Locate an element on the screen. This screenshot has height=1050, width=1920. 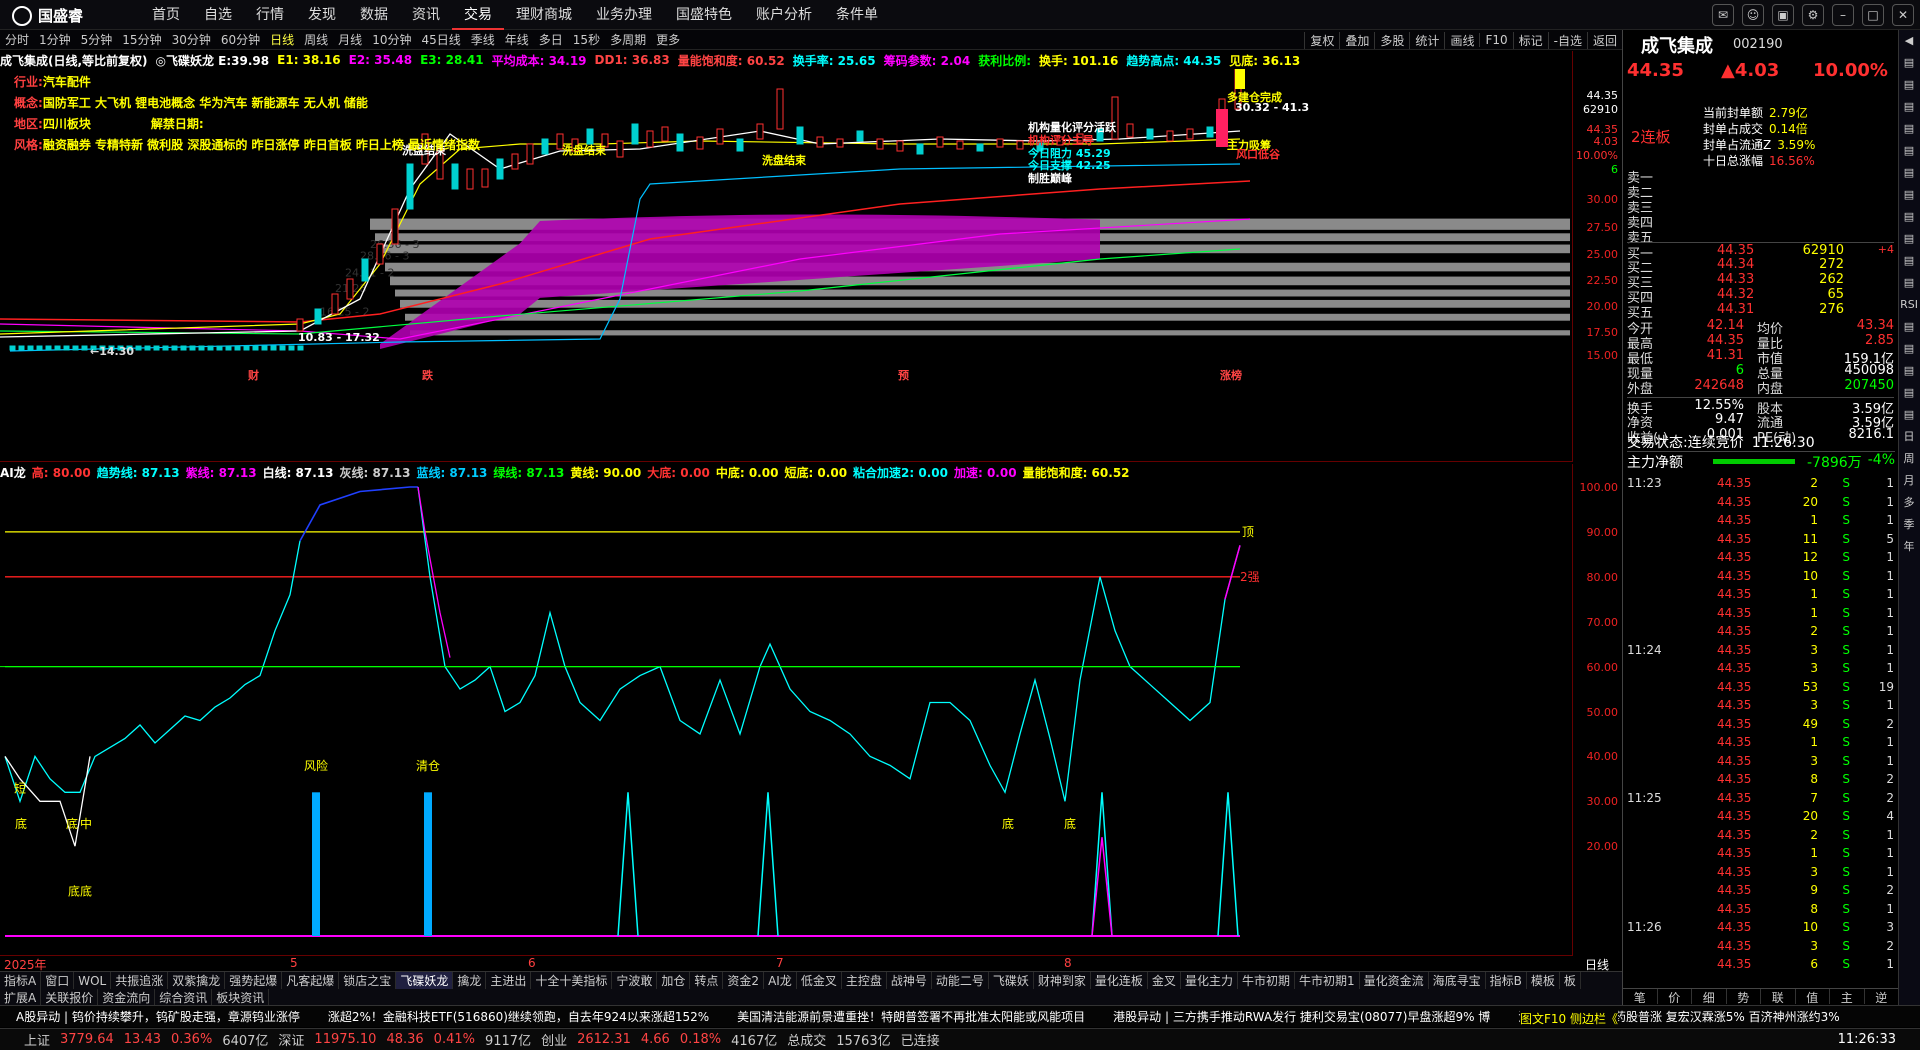
nav-3: 发现 is located at coordinates (322, 15).